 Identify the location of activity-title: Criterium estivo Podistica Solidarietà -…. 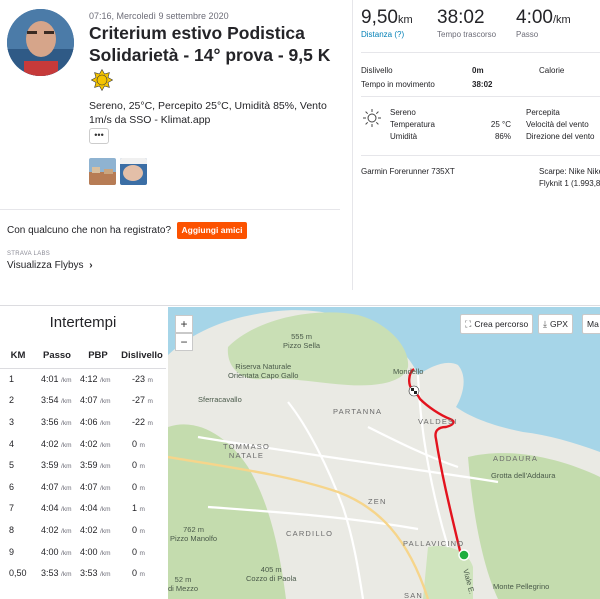
(210, 44).